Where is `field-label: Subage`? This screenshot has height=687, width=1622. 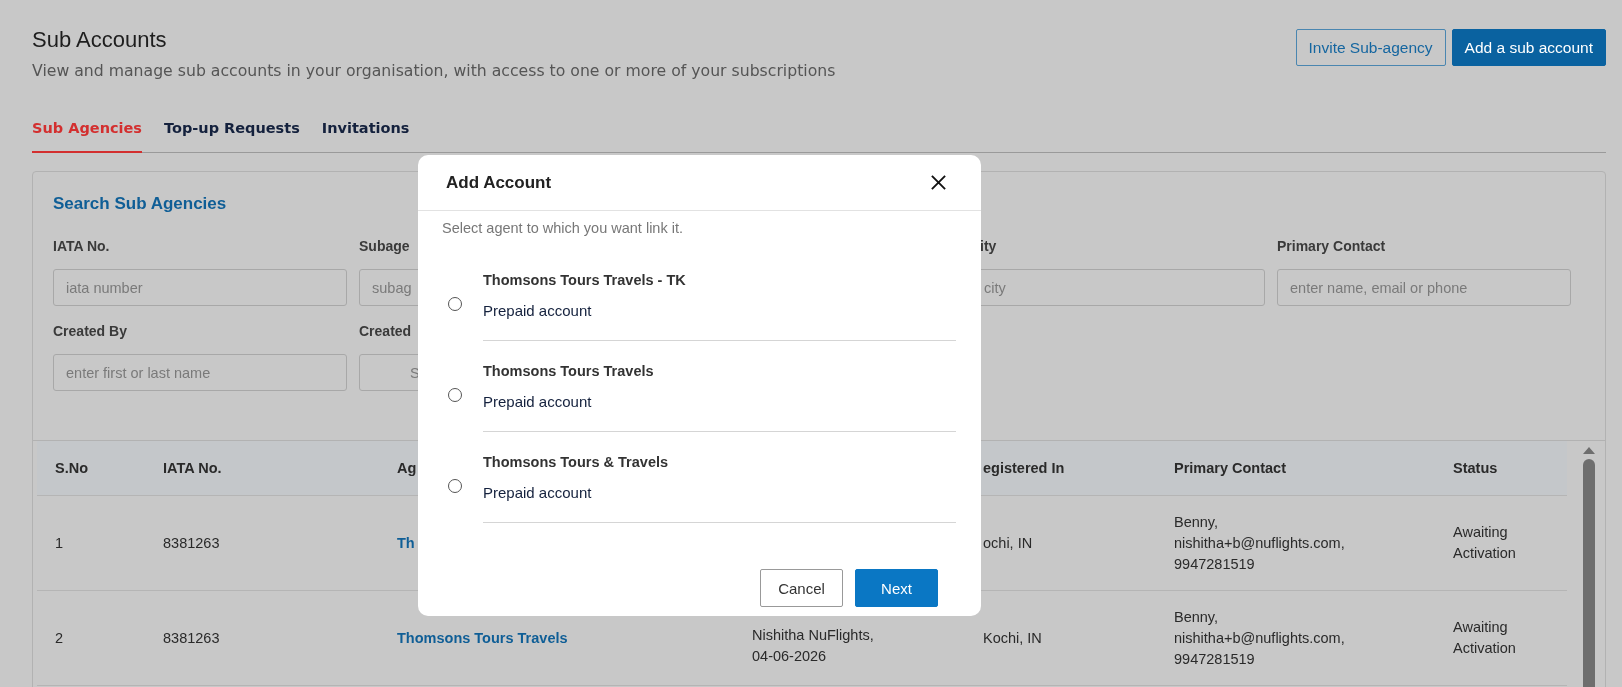 field-label: Subage is located at coordinates (384, 247).